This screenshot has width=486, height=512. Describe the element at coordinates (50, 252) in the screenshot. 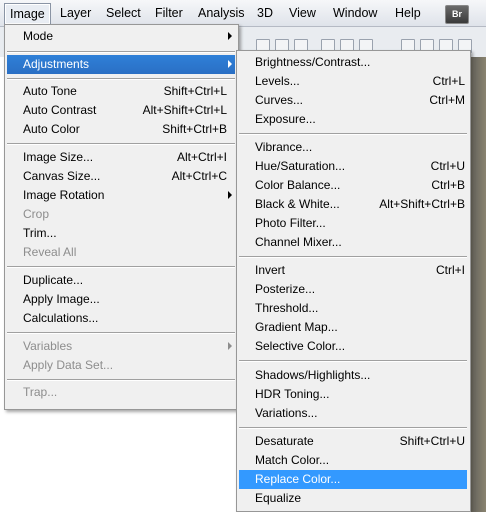

I see `menu-item-label: Reveal All` at that location.